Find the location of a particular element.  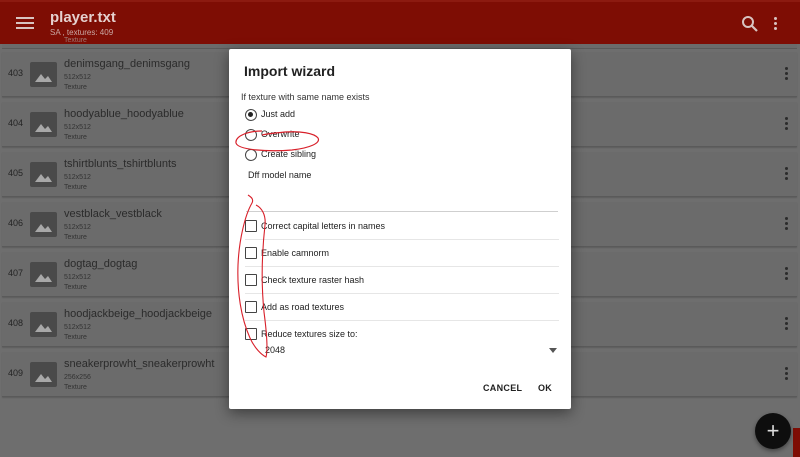

item-name: hoodjackbeige_hoodjackbeige is located at coordinates (138, 314).